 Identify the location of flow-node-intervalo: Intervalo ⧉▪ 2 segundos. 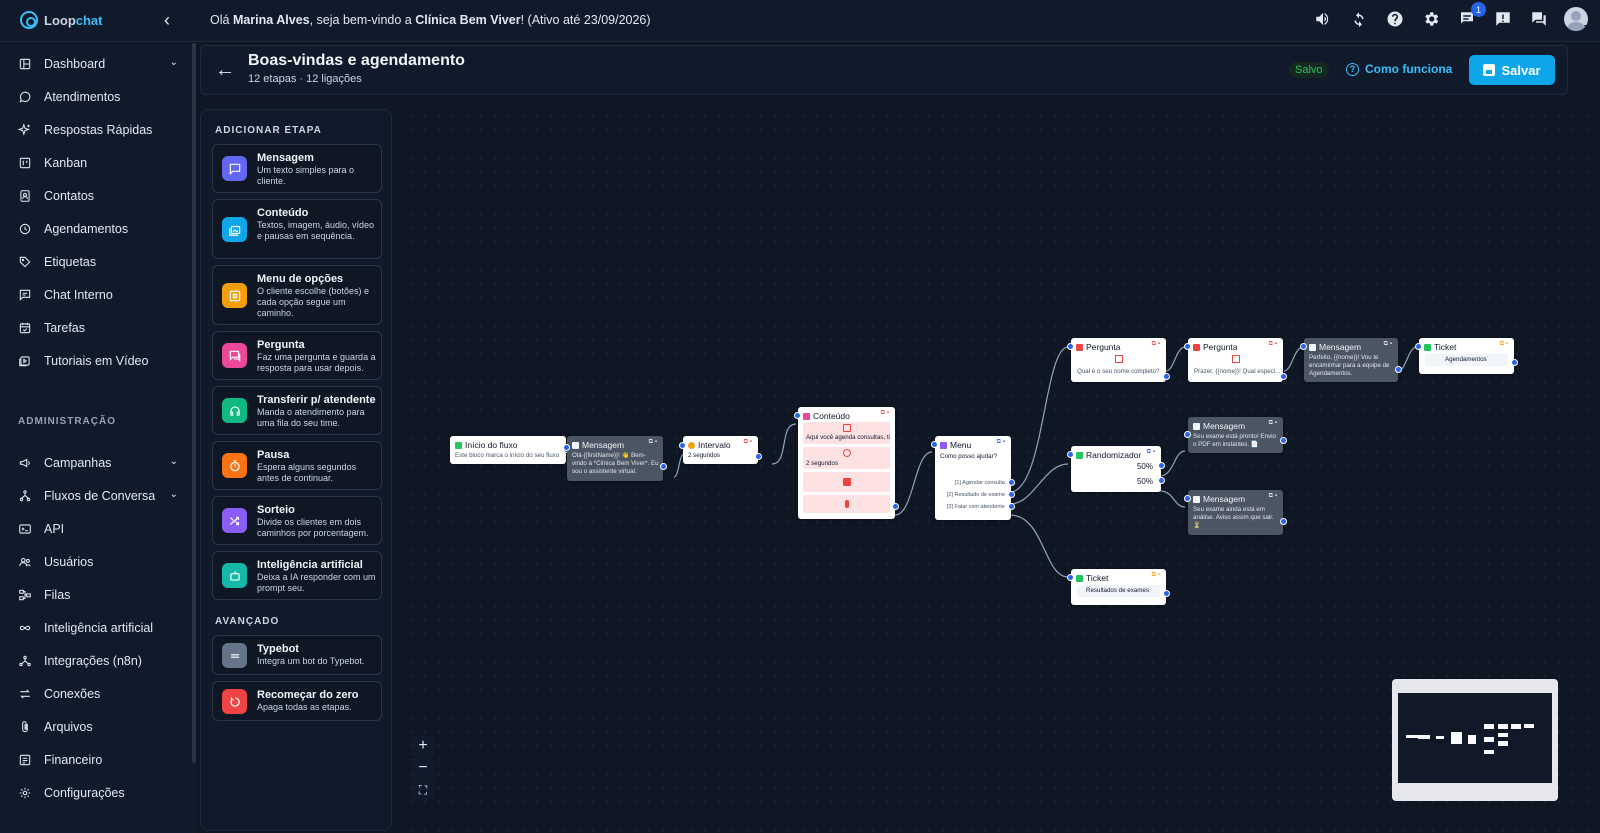
(720, 450).